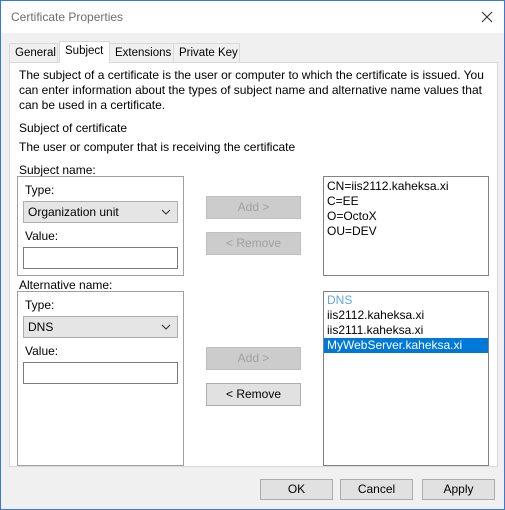  I want to click on alt-type-value: DNS, so click(41, 327).